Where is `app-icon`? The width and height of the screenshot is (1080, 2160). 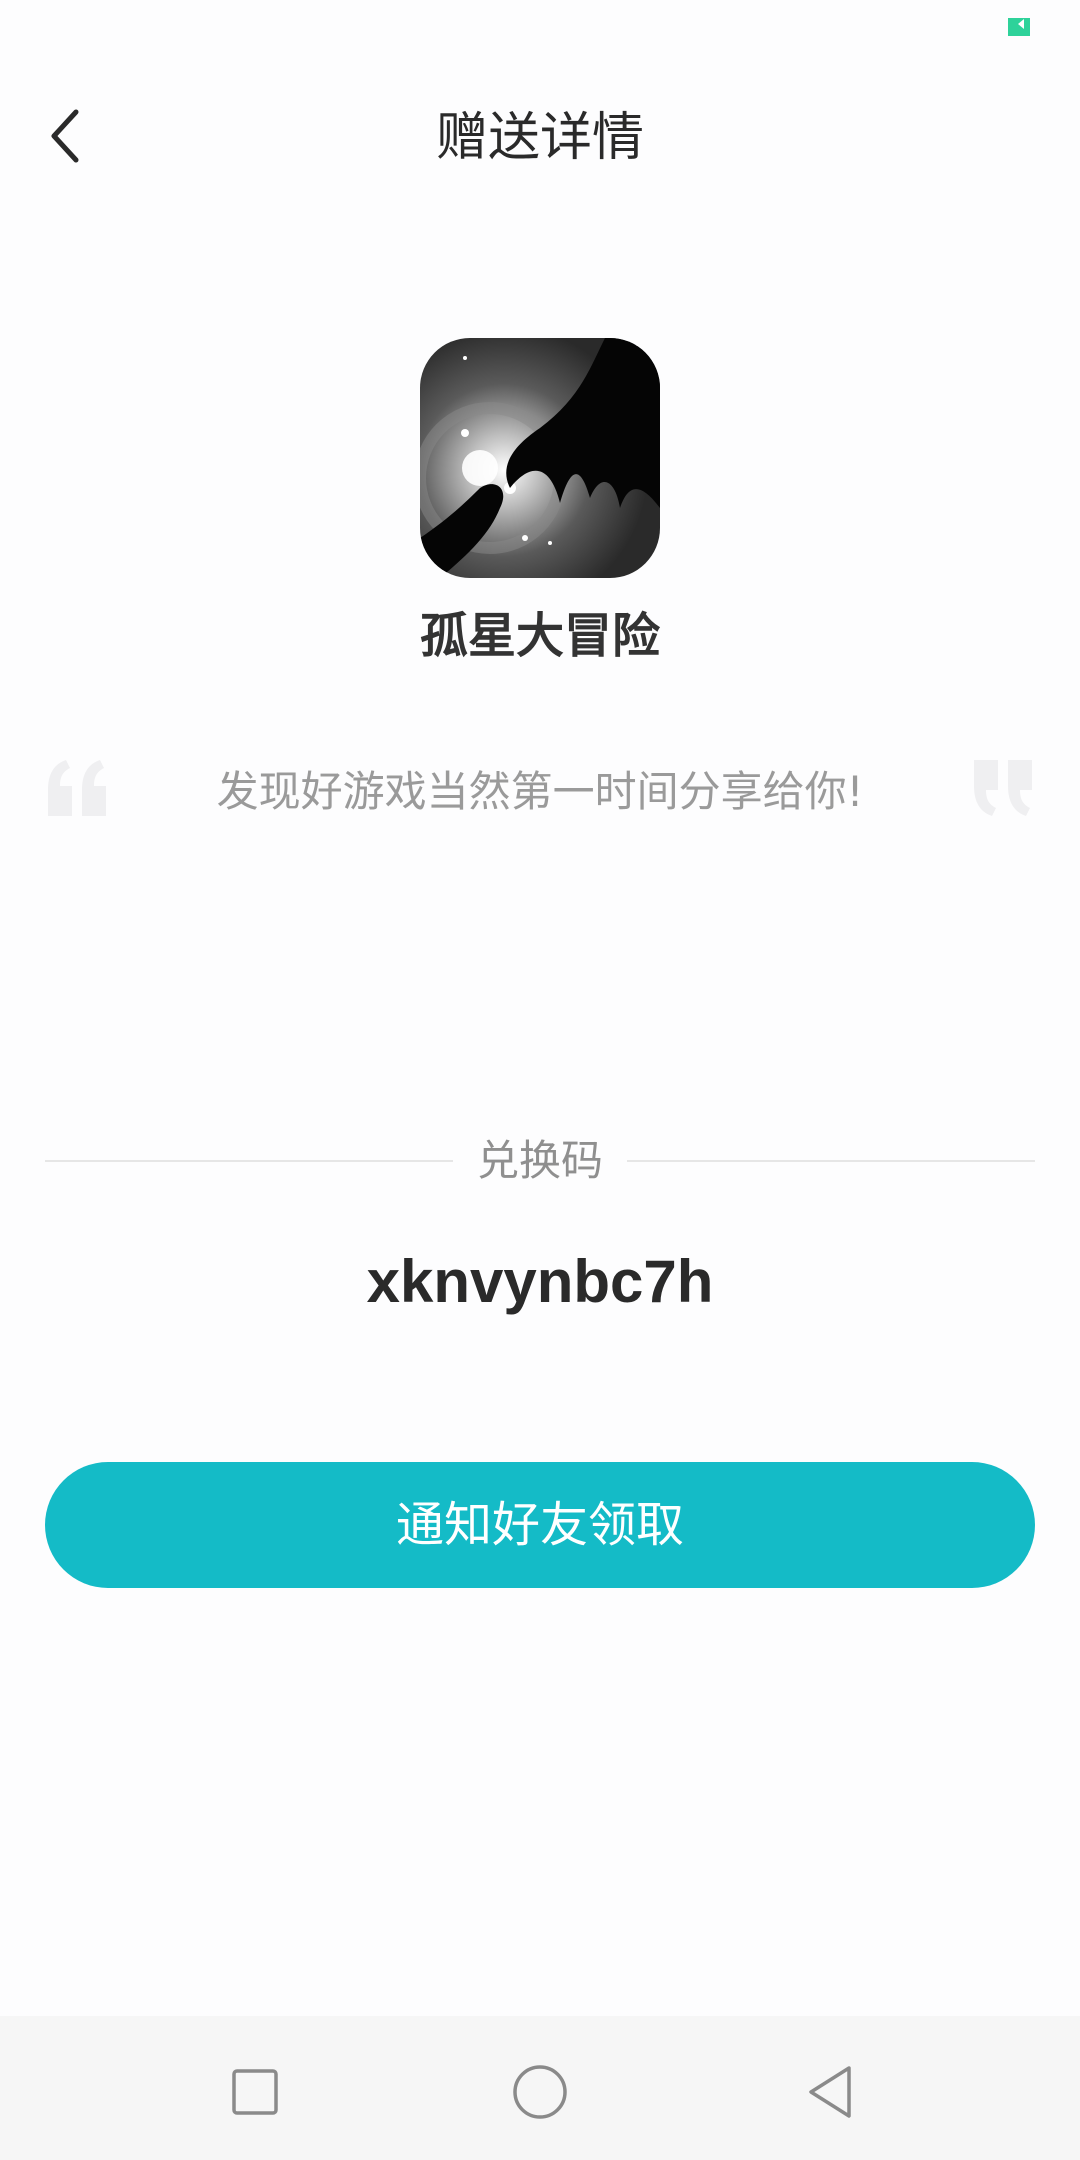 app-icon is located at coordinates (540, 458).